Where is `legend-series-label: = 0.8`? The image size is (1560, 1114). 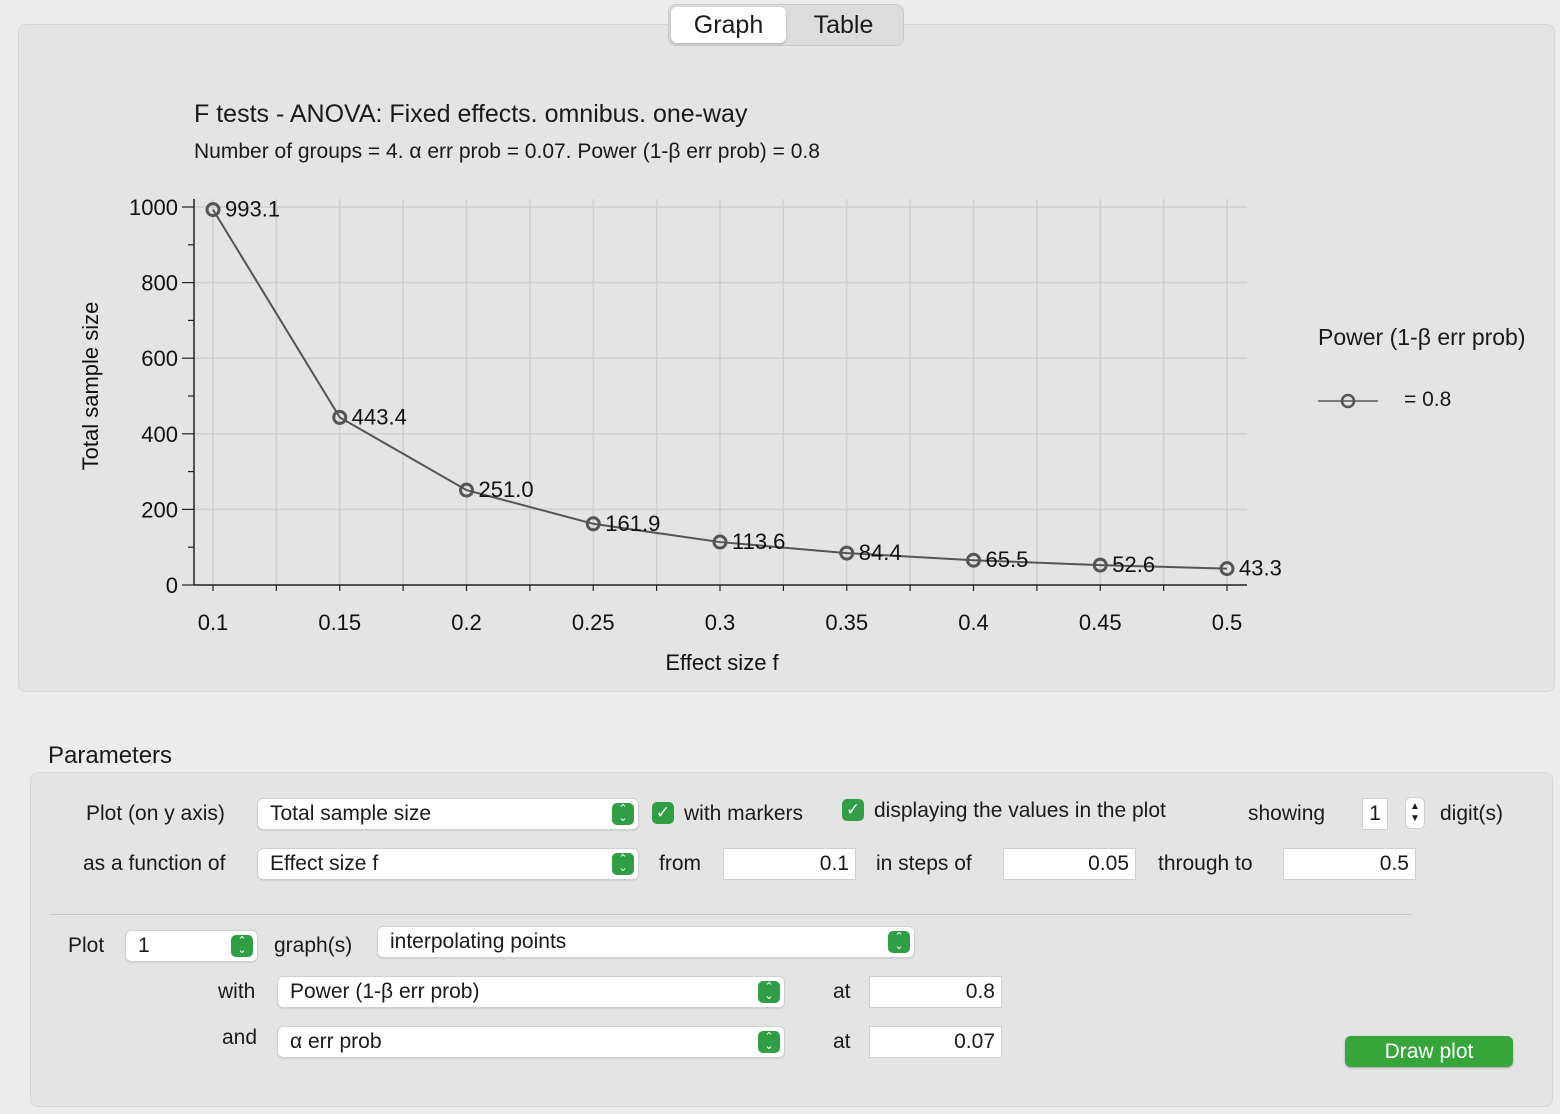
legend-series-label: = 0.8 is located at coordinates (1428, 399).